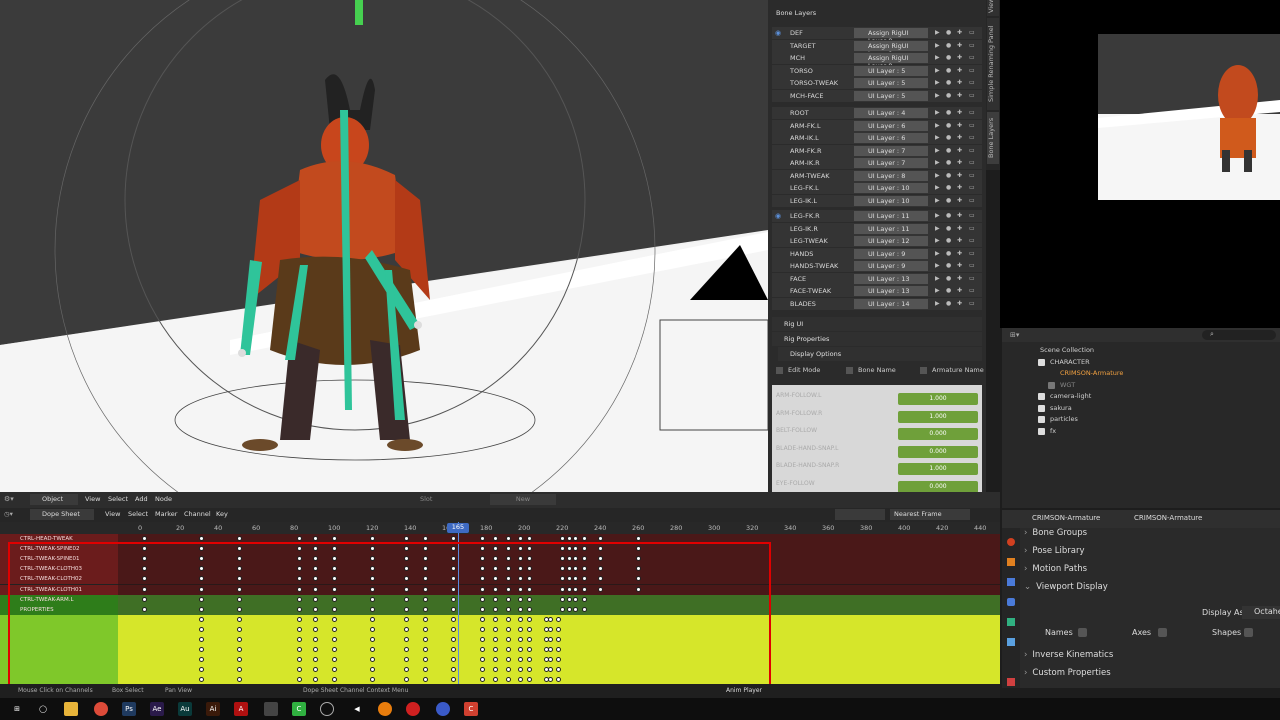  What do you see at coordinates (129, 709) in the screenshot?
I see `photoshop-icon: Ps` at bounding box center [129, 709].